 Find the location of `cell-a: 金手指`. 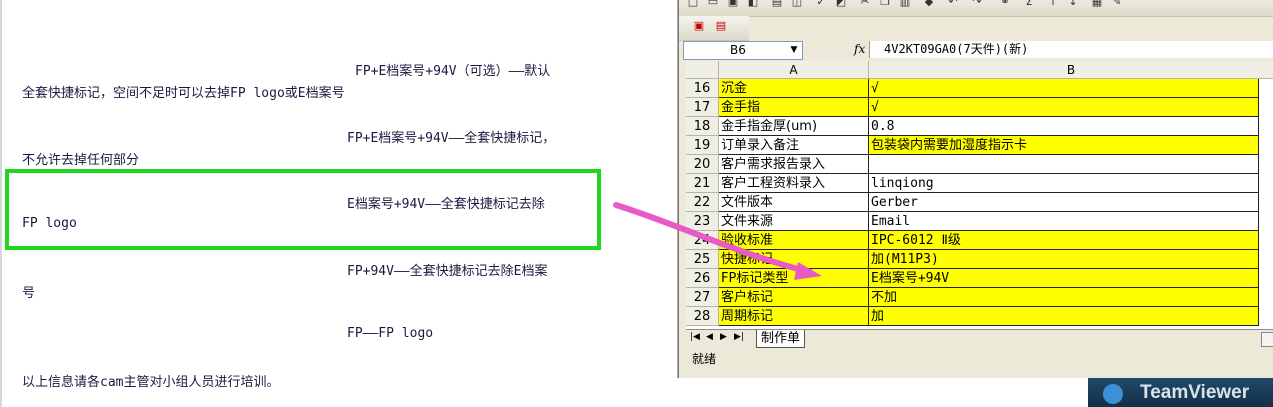

cell-a: 金手指 is located at coordinates (794, 107).